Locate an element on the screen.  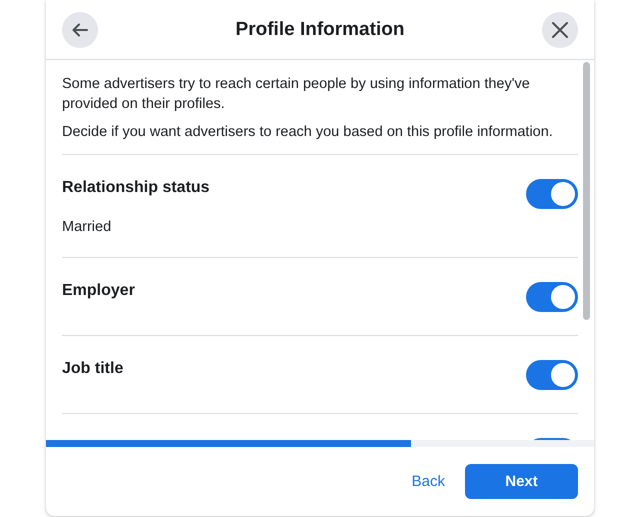
scrollbar is located at coordinates (586, 191).